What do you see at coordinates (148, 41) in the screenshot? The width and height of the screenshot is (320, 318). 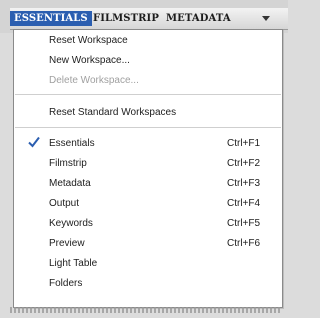 I see `menu-item-reset-workspace: Reset Workspace` at bounding box center [148, 41].